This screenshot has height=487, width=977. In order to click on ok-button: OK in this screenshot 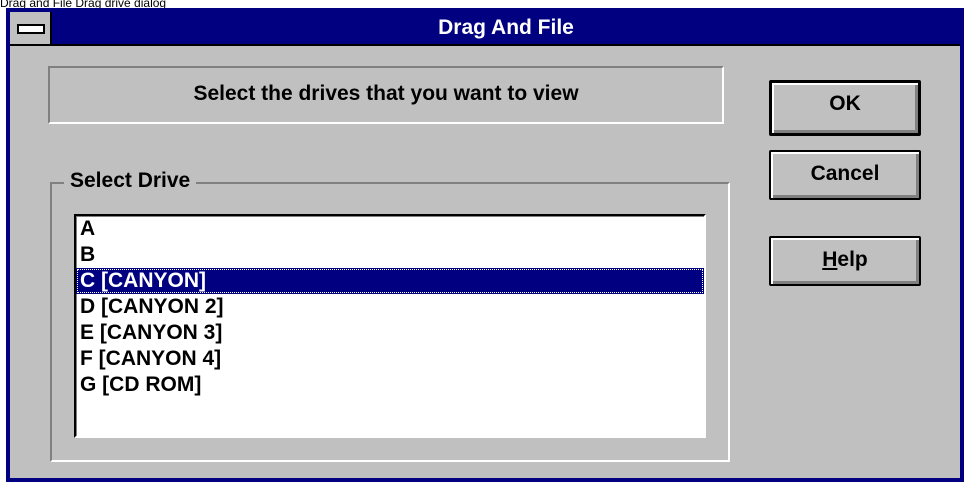, I will do `click(845, 108)`.